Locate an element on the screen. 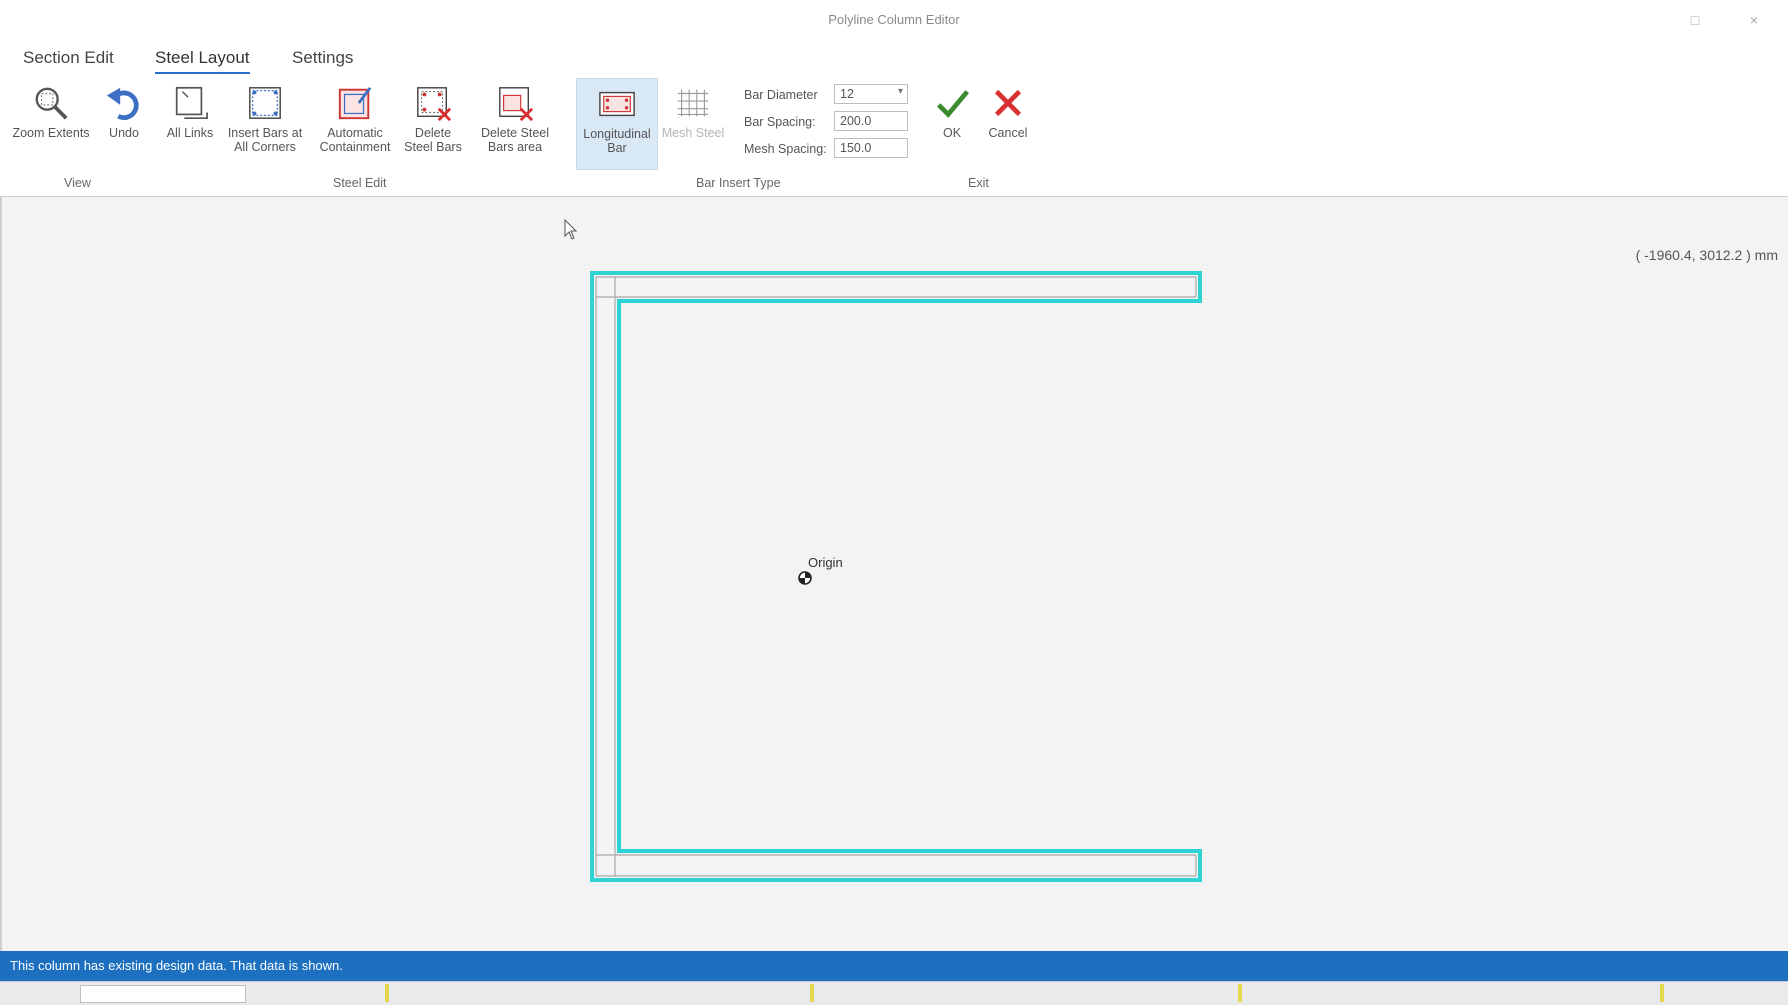 Image resolution: width=1788 pixels, height=1005 pixels. mesh-spacing-label: Mesh Spacing: is located at coordinates (785, 149).